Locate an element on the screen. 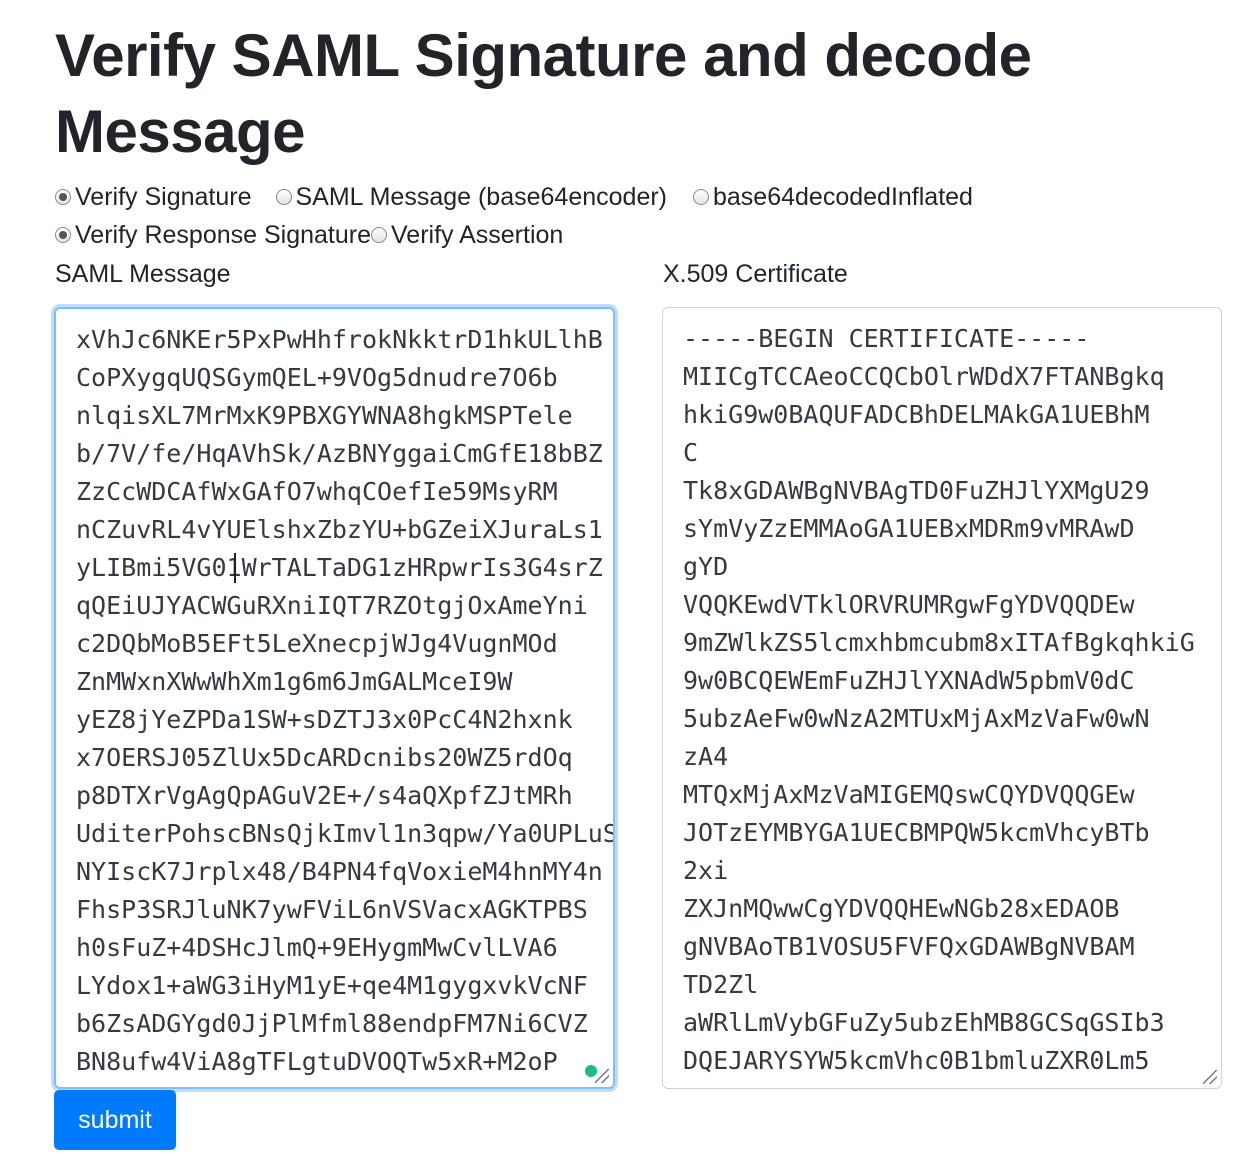  text-cursor is located at coordinates (235, 568).